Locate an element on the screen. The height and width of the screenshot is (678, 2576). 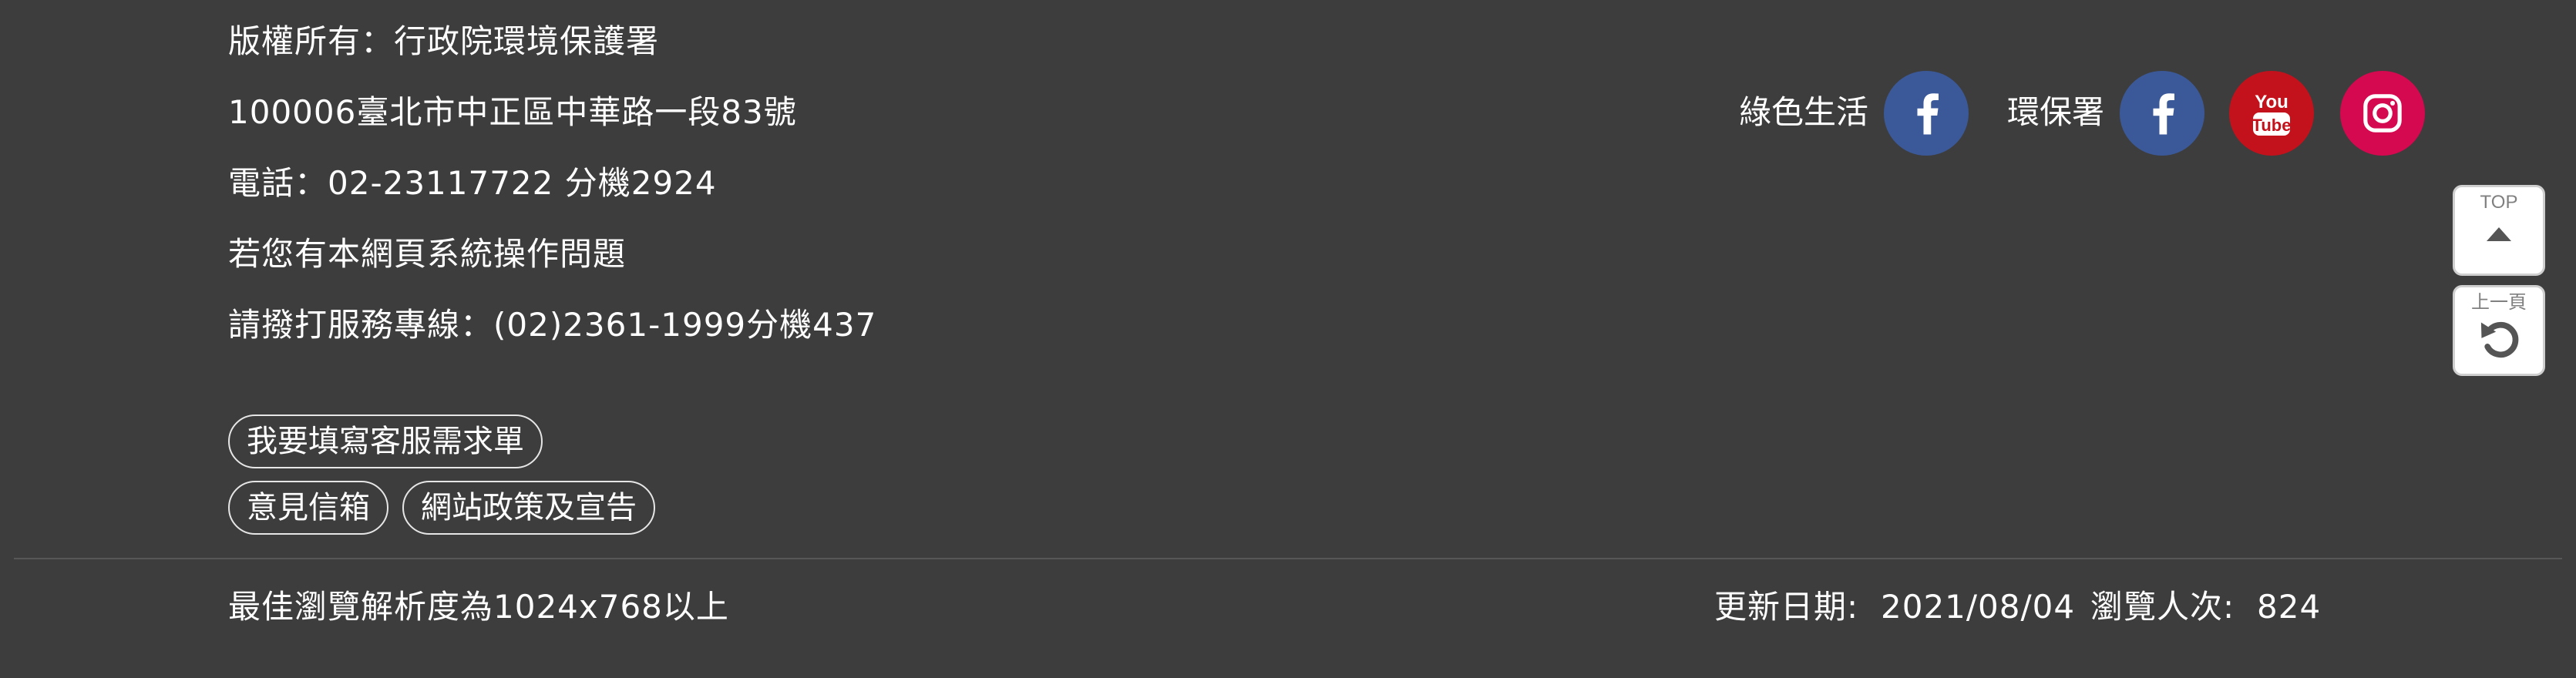
instagram-icon is located at coordinates (2382, 114).